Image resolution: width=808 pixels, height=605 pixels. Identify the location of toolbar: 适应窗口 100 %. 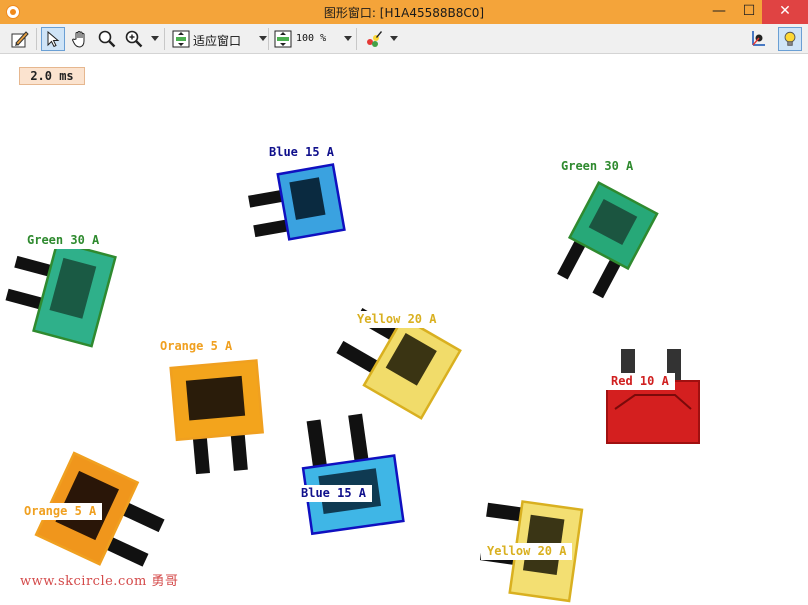
(404, 39).